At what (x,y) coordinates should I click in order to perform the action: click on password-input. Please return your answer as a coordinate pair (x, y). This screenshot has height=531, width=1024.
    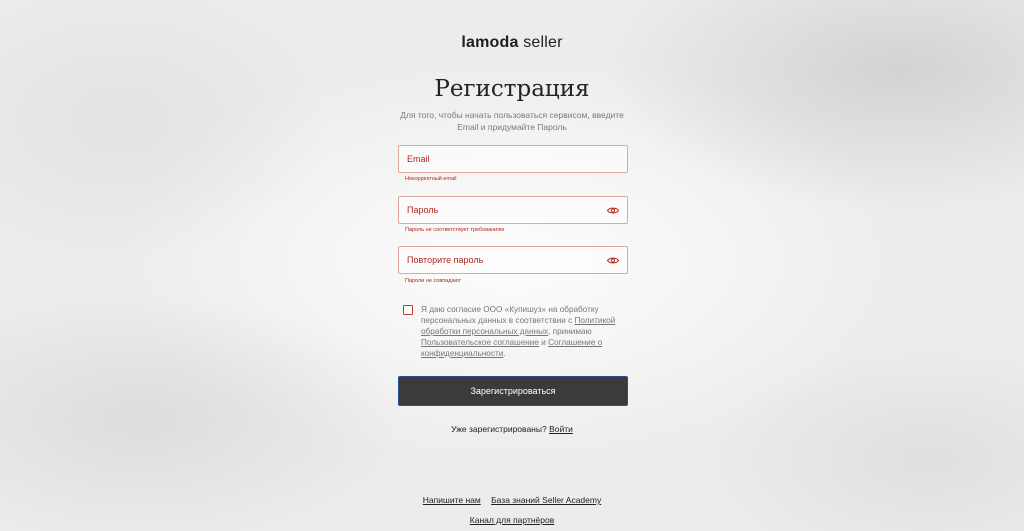
    Looking at the image, I should click on (513, 210).